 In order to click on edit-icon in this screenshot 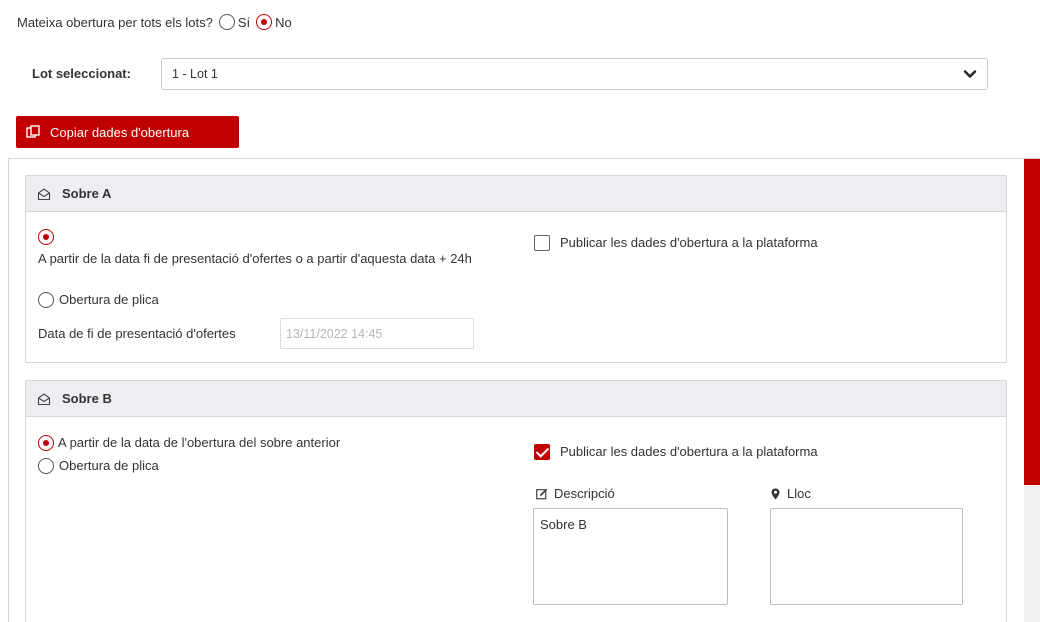, I will do `click(542, 493)`.